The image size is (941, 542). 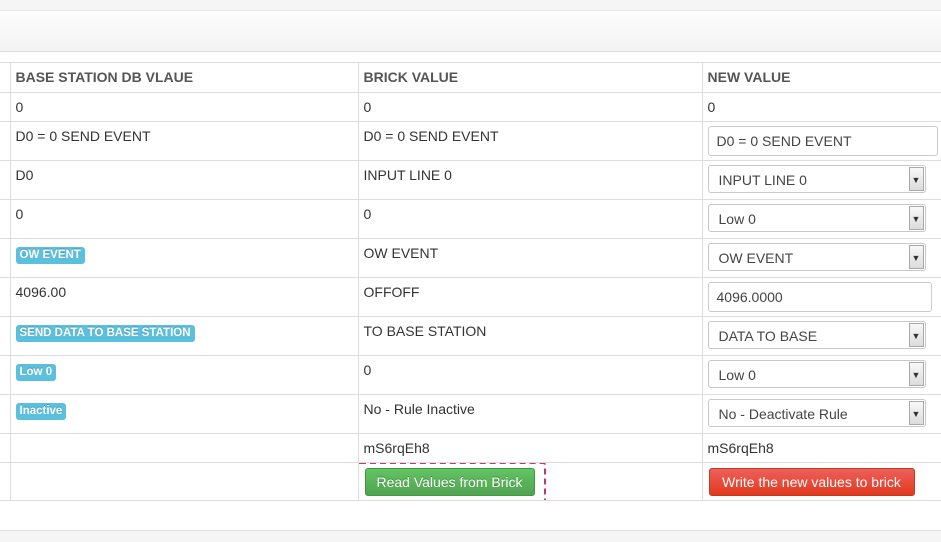 I want to click on write-action-cell: Write the new values to brick, so click(x=821, y=482).